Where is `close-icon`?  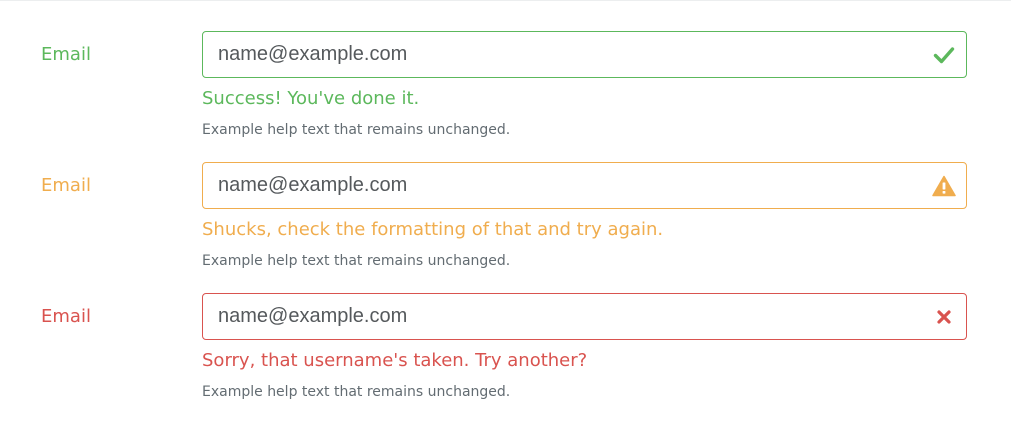
close-icon is located at coordinates (944, 317).